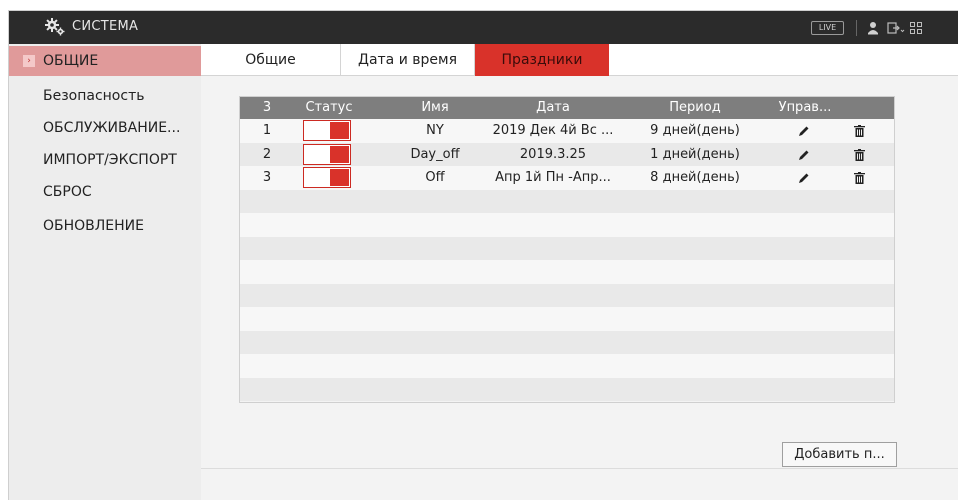 This screenshot has height=500, width=958. What do you see at coordinates (695, 154) in the screenshot?
I see `row-period: 1 дней(день)` at bounding box center [695, 154].